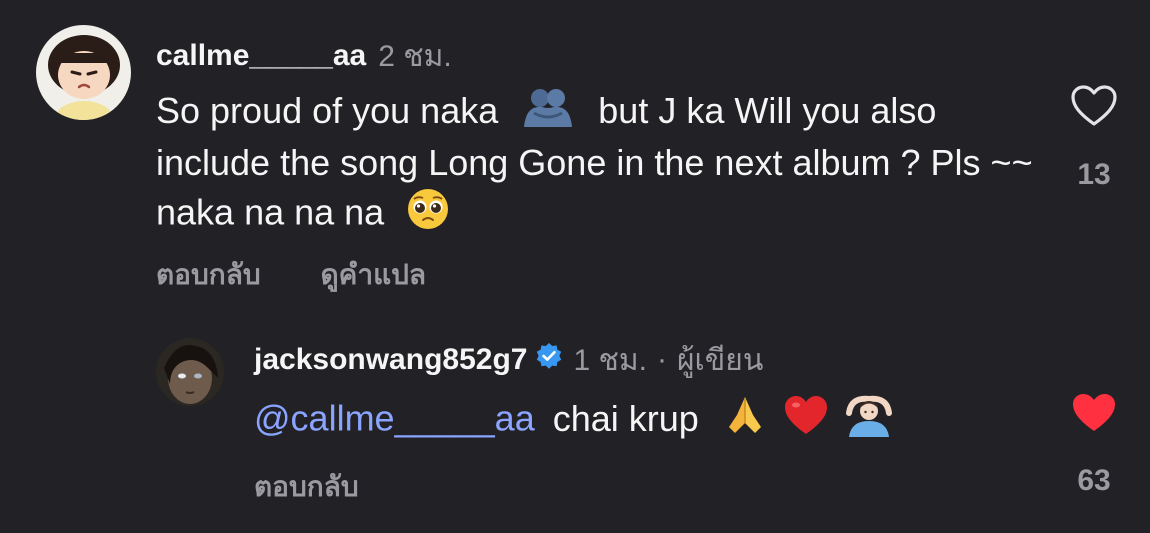 The width and height of the screenshot is (1150, 533). I want to click on reply-text-part: chai krup, so click(625, 418).